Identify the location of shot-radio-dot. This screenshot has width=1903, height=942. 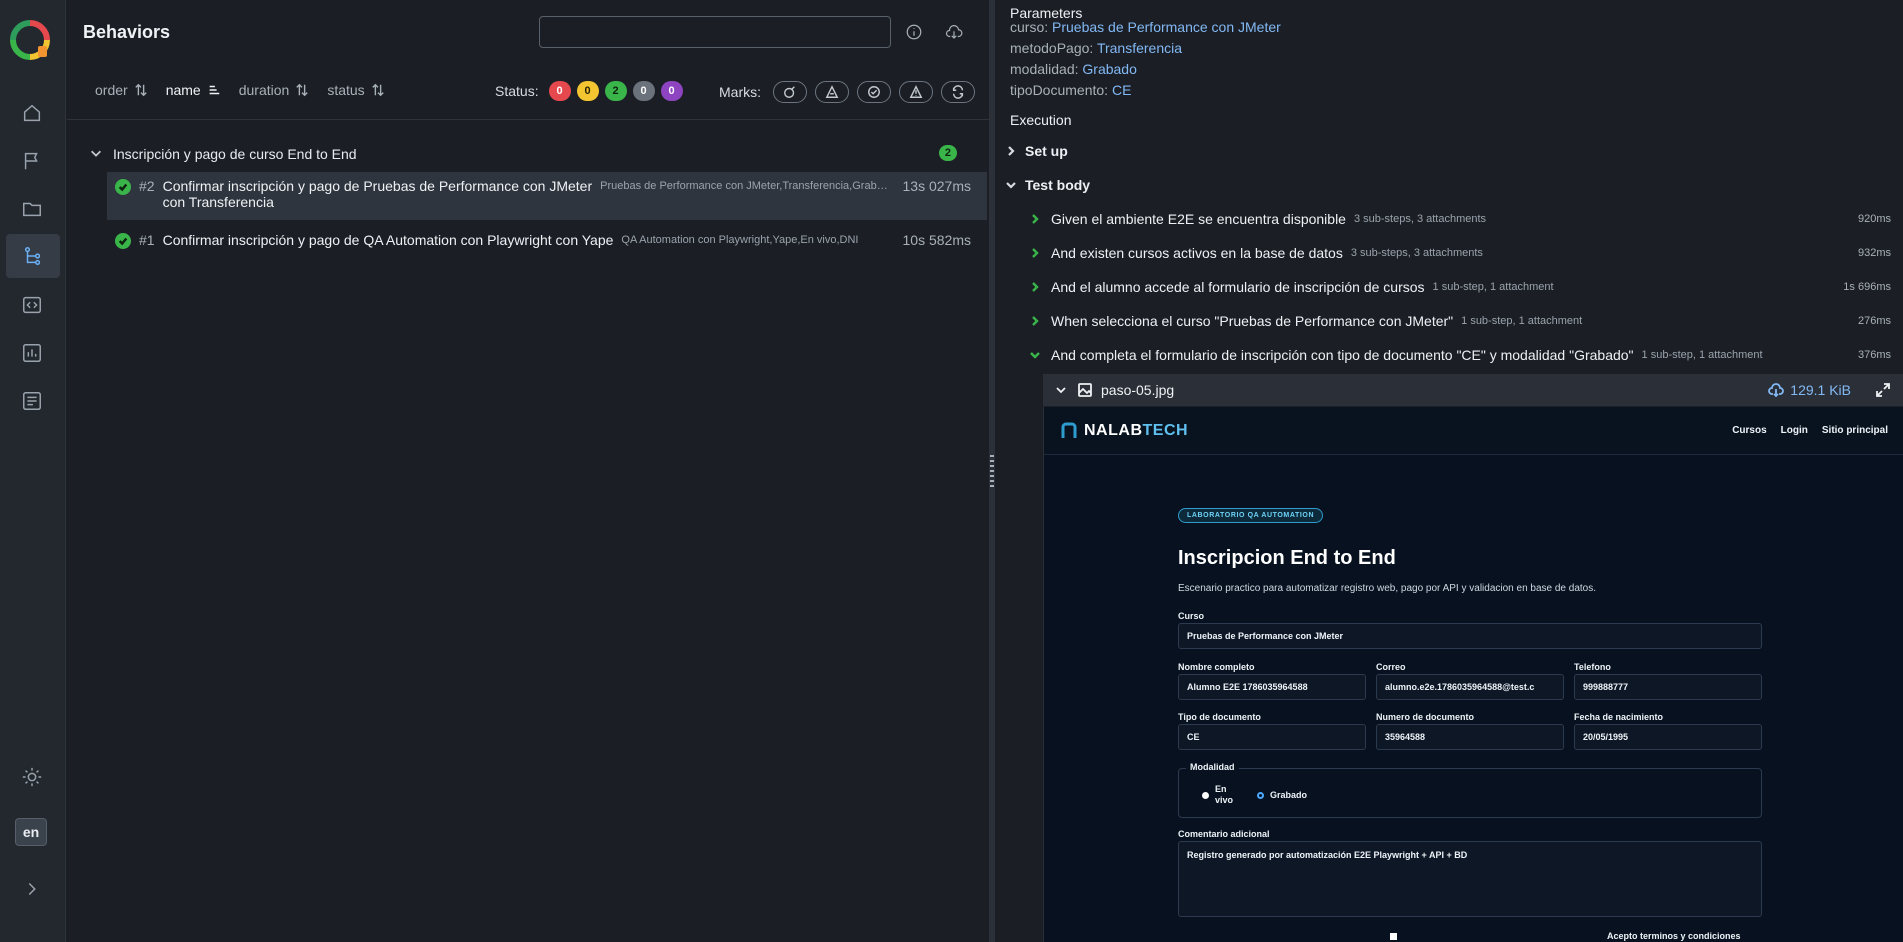
(1205, 795).